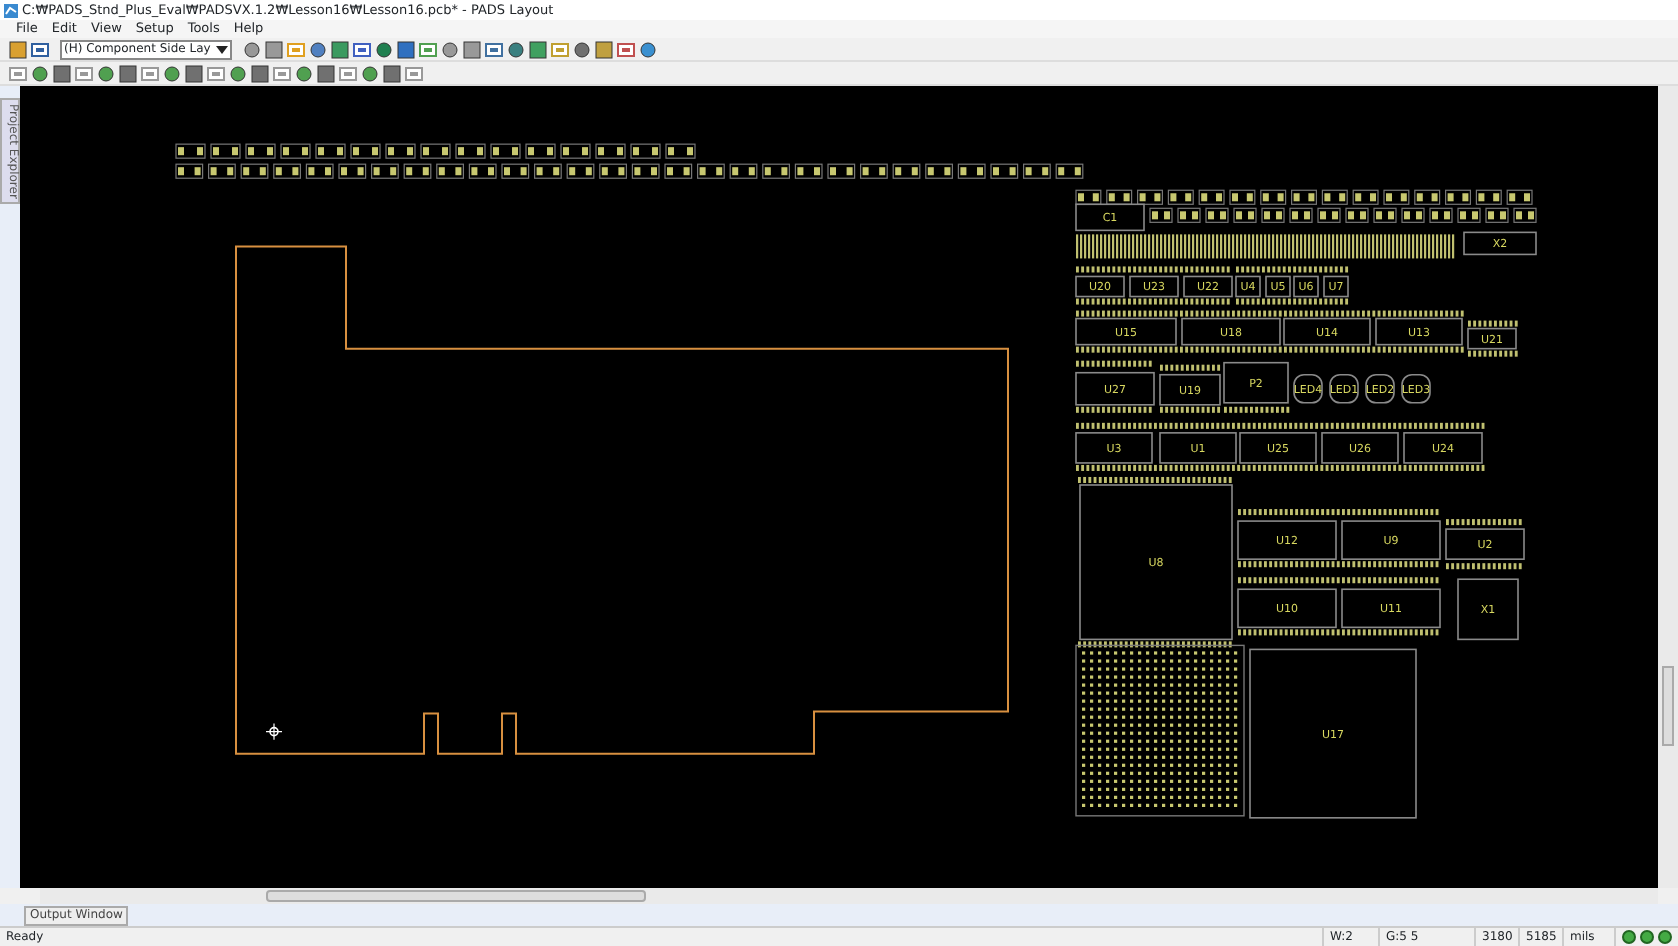 Image resolution: width=1678 pixels, height=946 pixels. I want to click on origin-marker-icon, so click(274, 732).